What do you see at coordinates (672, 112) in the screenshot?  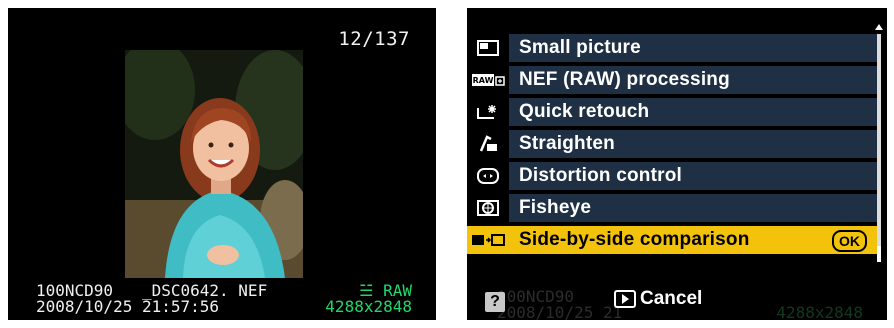 I see `menu-item-quick-retouch: Quick retouch` at bounding box center [672, 112].